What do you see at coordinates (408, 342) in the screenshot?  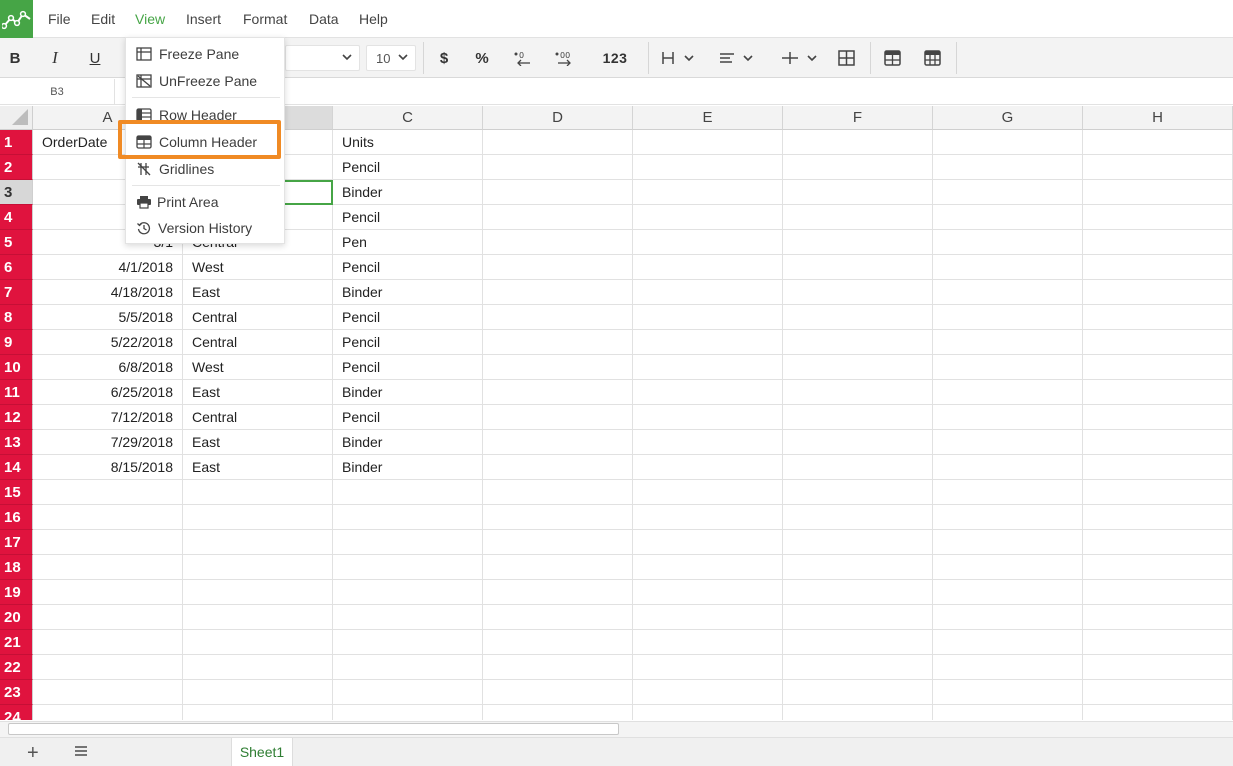 I see `cell-c9: Pencil` at bounding box center [408, 342].